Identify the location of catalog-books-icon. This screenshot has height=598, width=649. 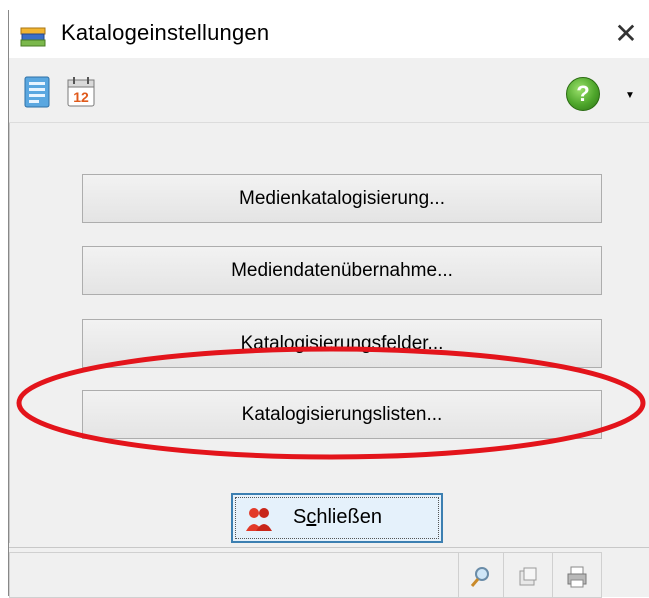
(33, 37).